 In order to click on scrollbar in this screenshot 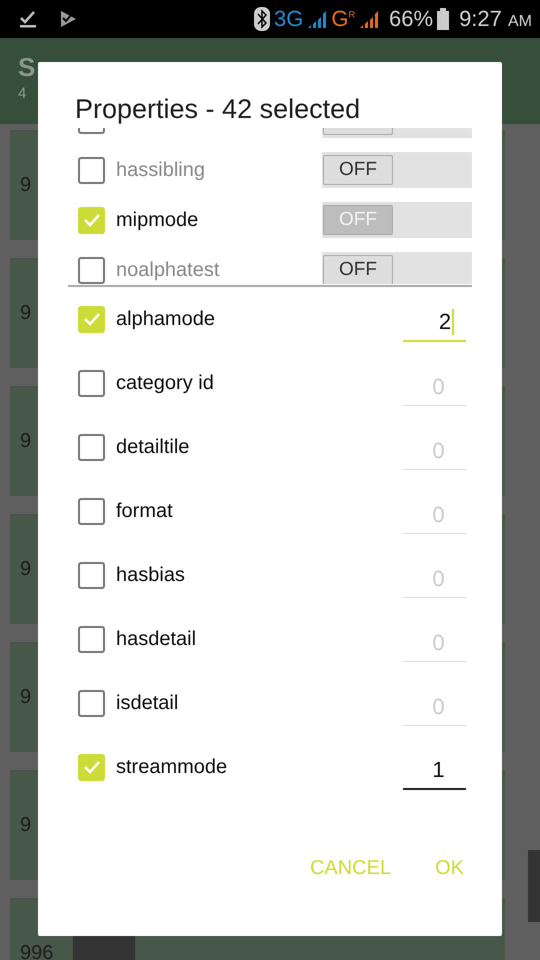, I will do `click(534, 886)`.